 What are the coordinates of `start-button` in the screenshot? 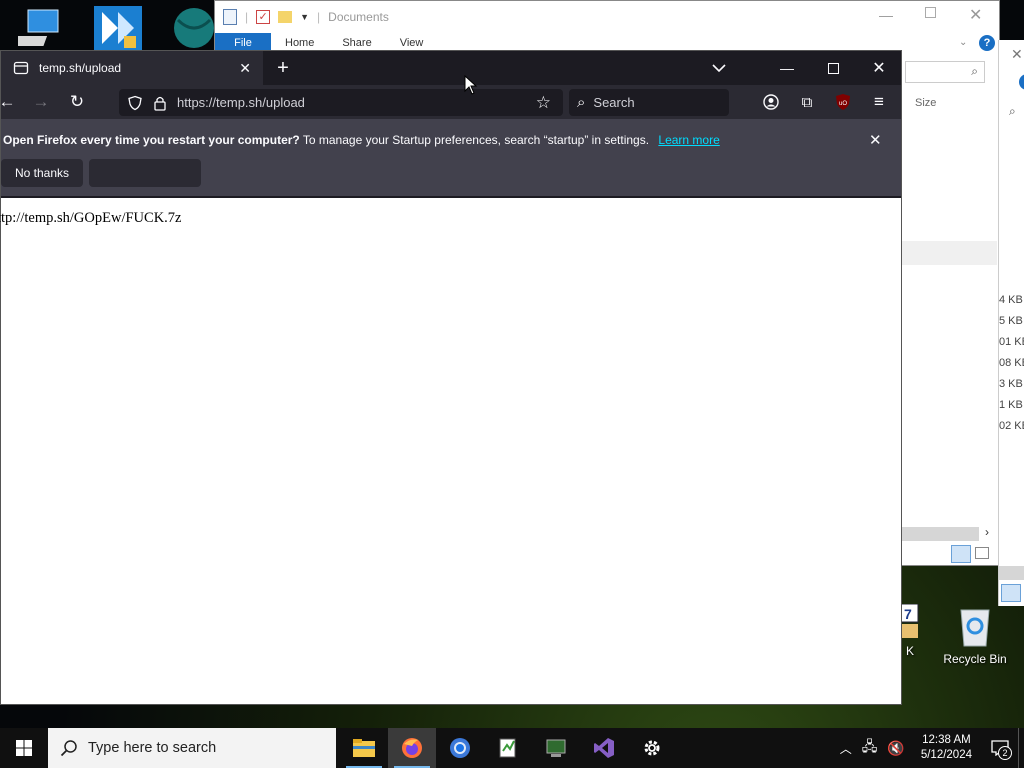 It's located at (24, 748).